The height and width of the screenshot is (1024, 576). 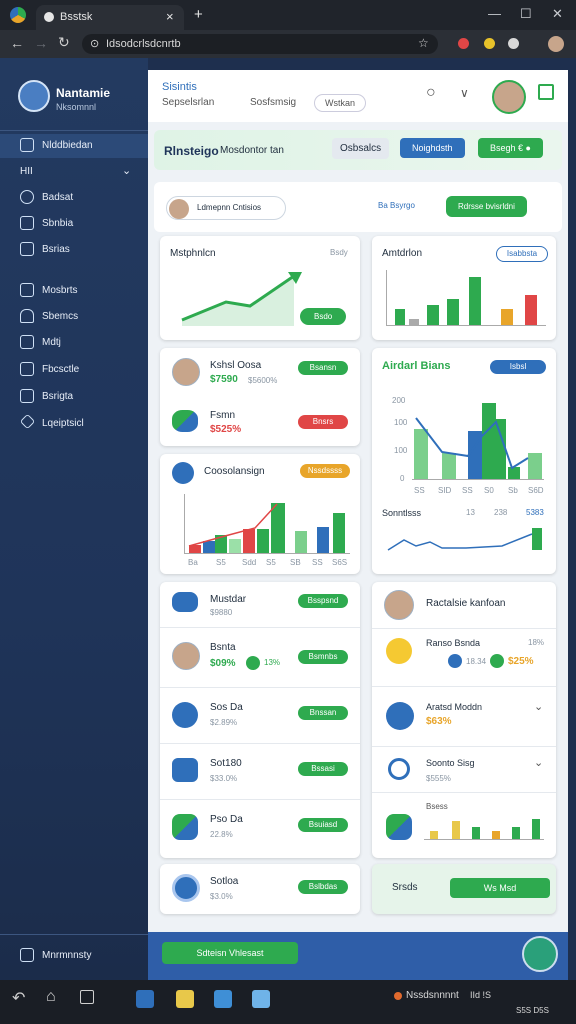 What do you see at coordinates (18, 998) in the screenshot?
I see `back-icon: ↶` at bounding box center [18, 998].